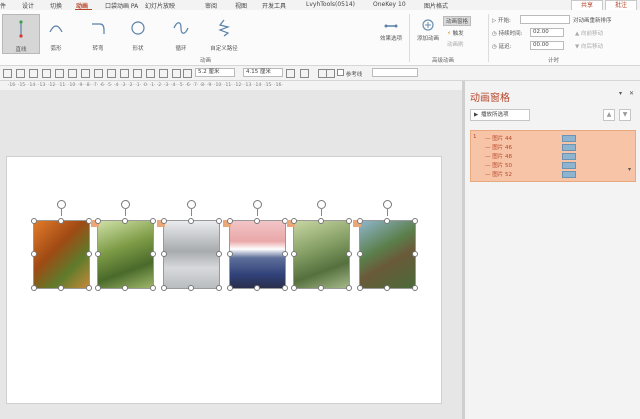  What do you see at coordinates (224, 33) in the screenshot?
I see `animation-5: 自定义路径` at bounding box center [224, 33].